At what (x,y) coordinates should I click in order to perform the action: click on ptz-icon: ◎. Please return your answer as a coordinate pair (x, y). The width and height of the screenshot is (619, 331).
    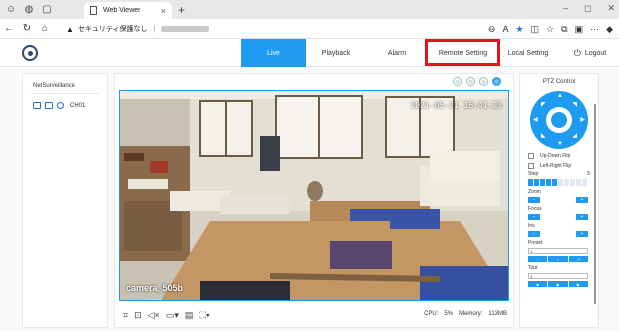
    Looking at the image, I should click on (483, 81).